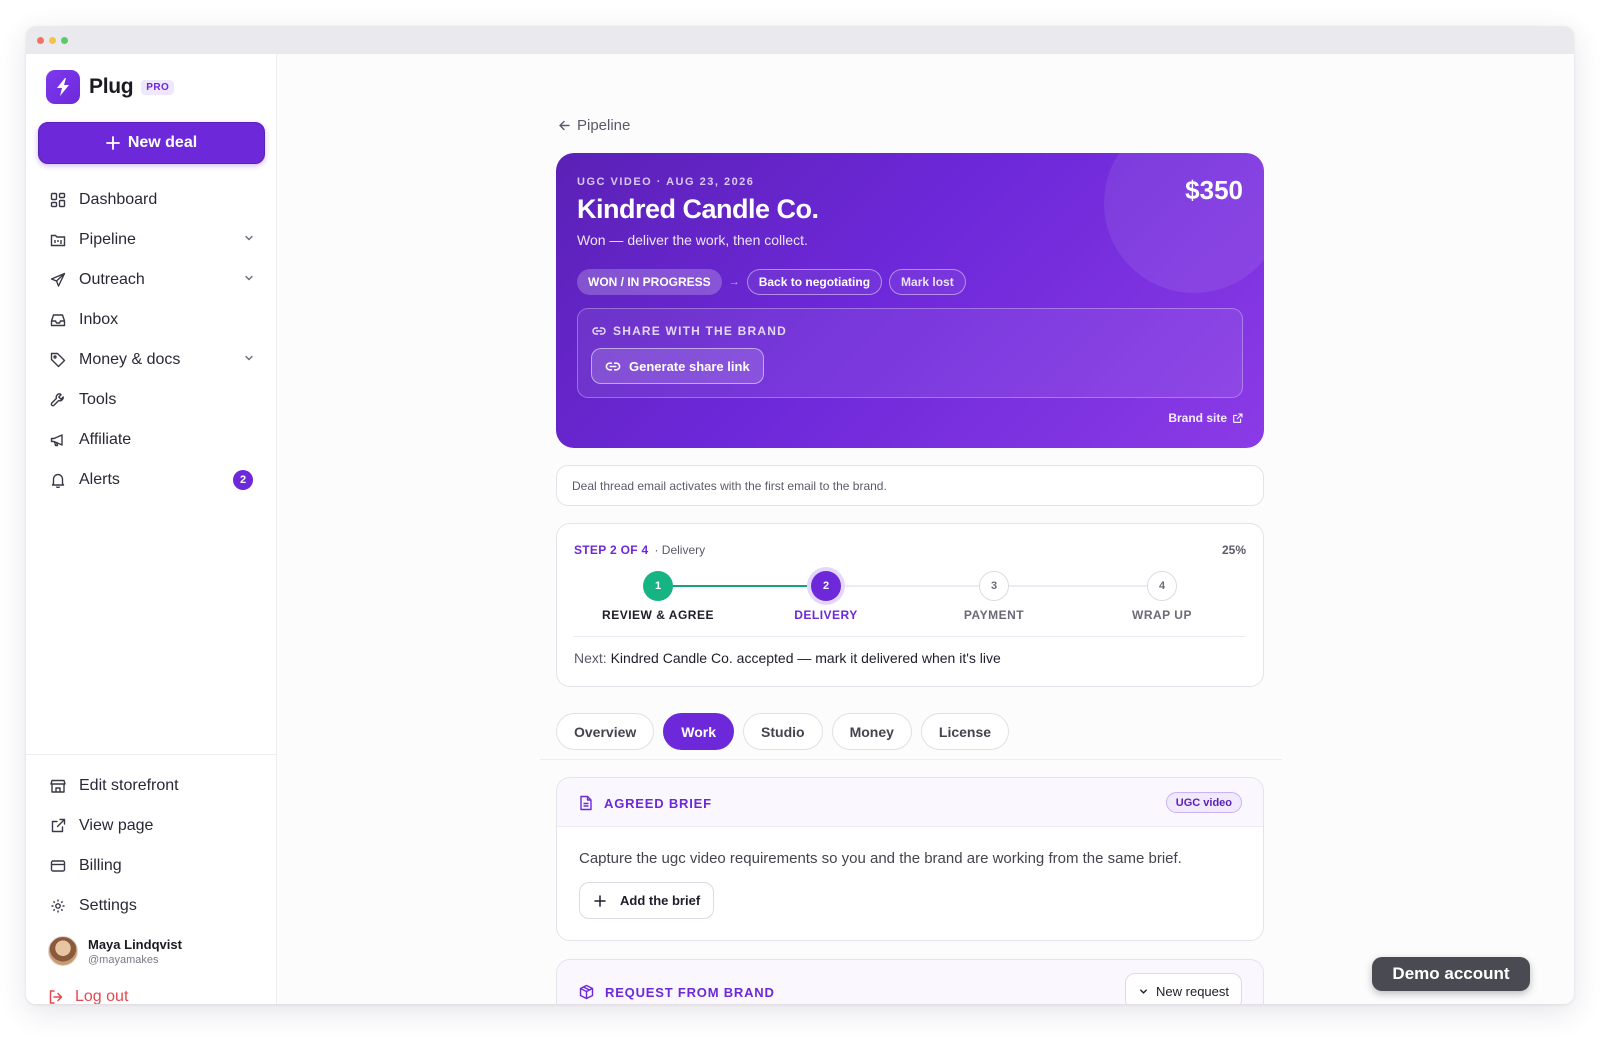 Image resolution: width=1600 pixels, height=1049 pixels. I want to click on app-name: Plug, so click(111, 86).